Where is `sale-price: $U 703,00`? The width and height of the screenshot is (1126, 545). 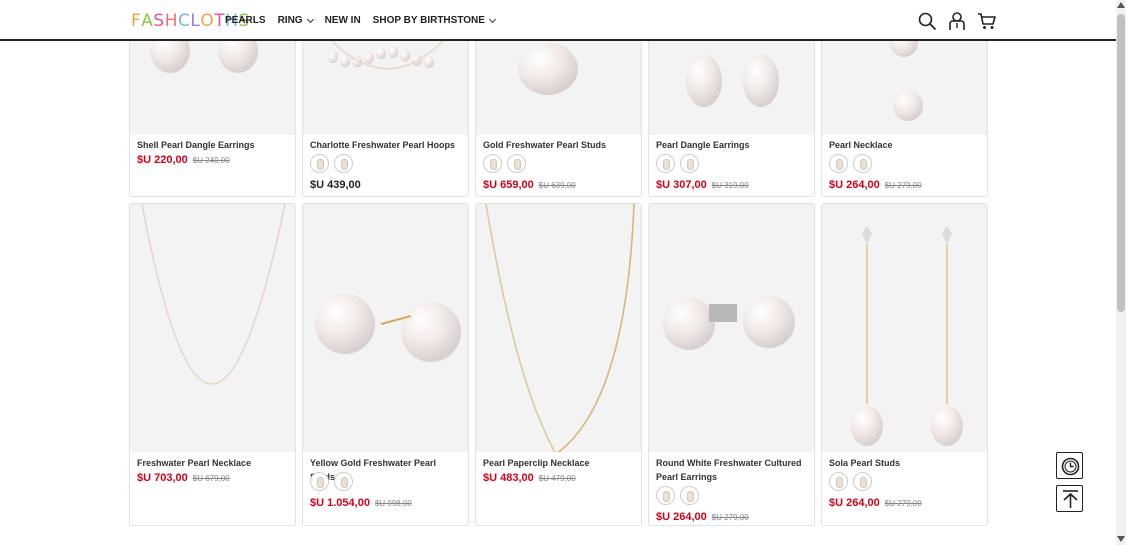 sale-price: $U 703,00 is located at coordinates (162, 478).